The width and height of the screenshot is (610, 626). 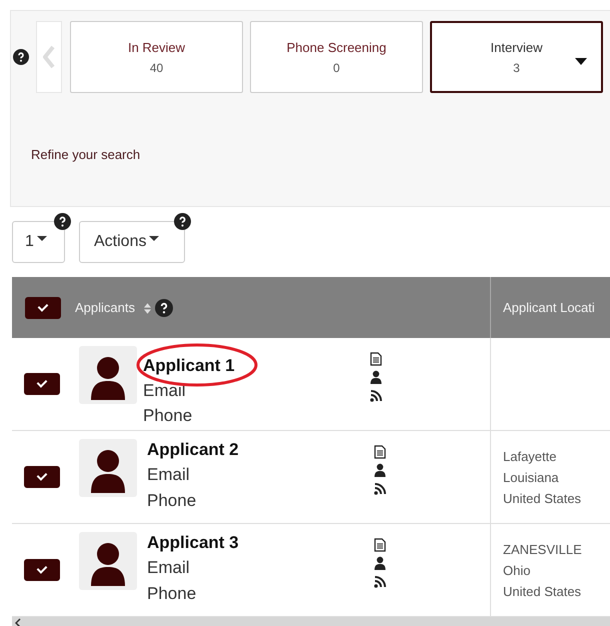 What do you see at coordinates (252, 450) in the screenshot?
I see `applicant-name: Applicant 2` at bounding box center [252, 450].